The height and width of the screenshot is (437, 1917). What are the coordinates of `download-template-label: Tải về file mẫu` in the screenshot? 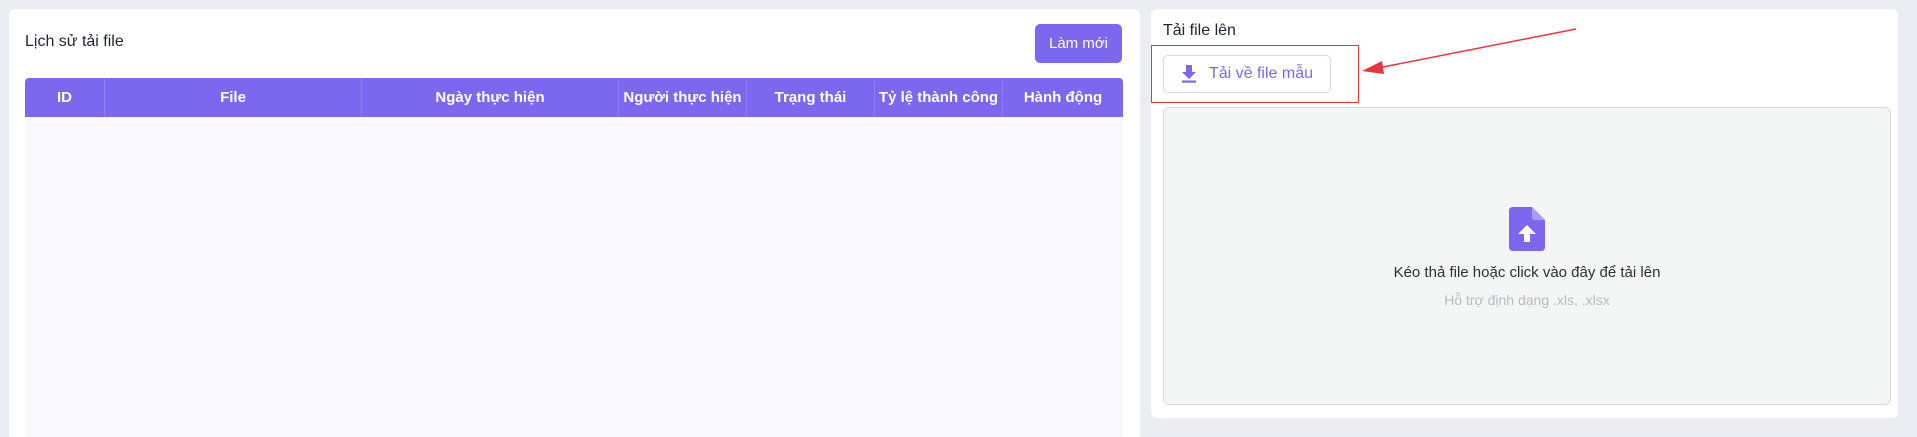 It's located at (1261, 73).